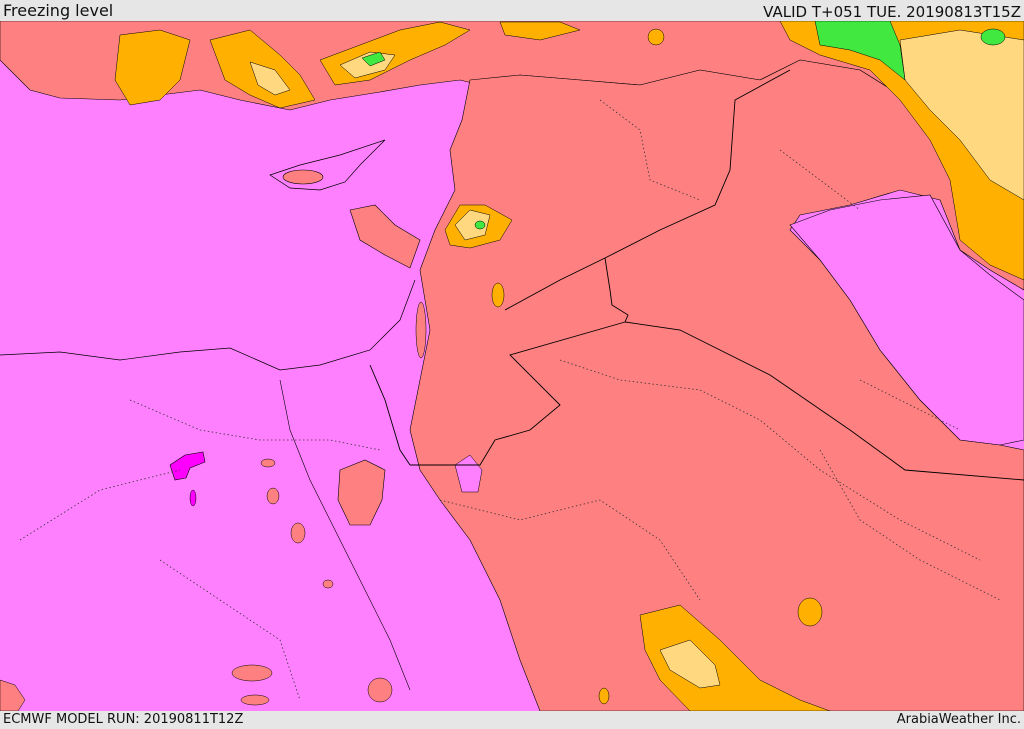 The height and width of the screenshot is (729, 1024). What do you see at coordinates (123, 719) in the screenshot?
I see `model-run-label: ECMWF MODEL RUN: 20190811T12Z` at bounding box center [123, 719].